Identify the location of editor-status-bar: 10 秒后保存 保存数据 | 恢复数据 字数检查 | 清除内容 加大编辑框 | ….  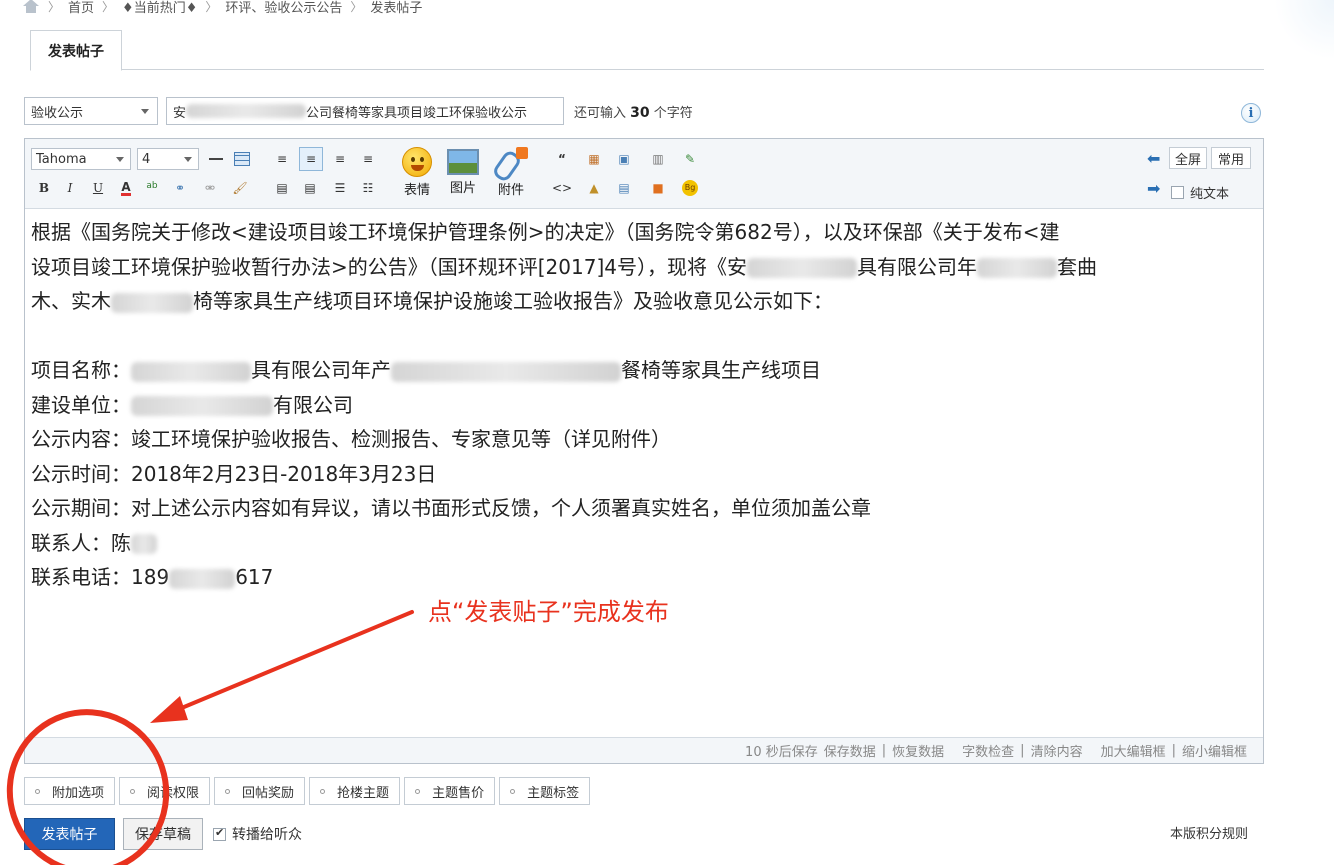
(644, 750).